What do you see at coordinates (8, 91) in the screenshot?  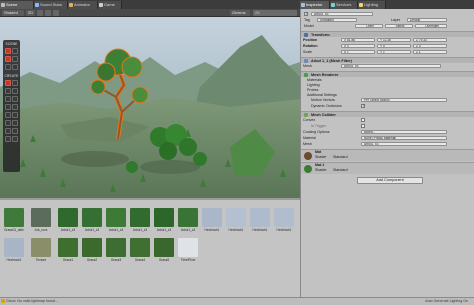 I see `create-cylinder-icon` at bounding box center [8, 91].